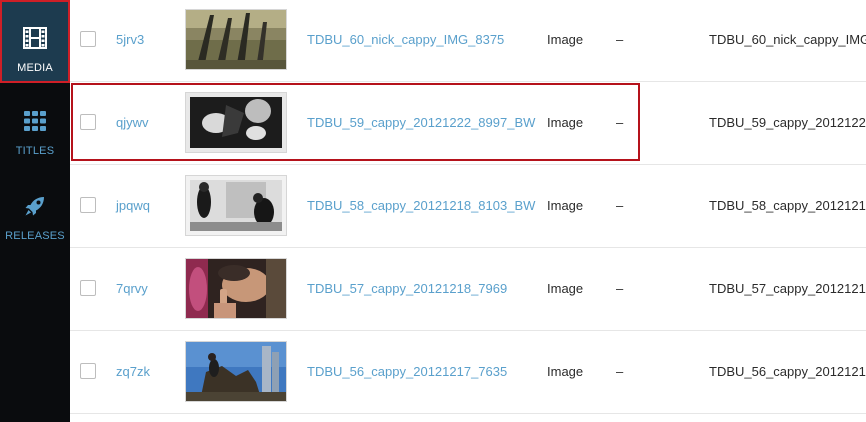 The image size is (866, 422). What do you see at coordinates (35, 236) in the screenshot?
I see `sidebar-item-label: RELEASES` at bounding box center [35, 236].